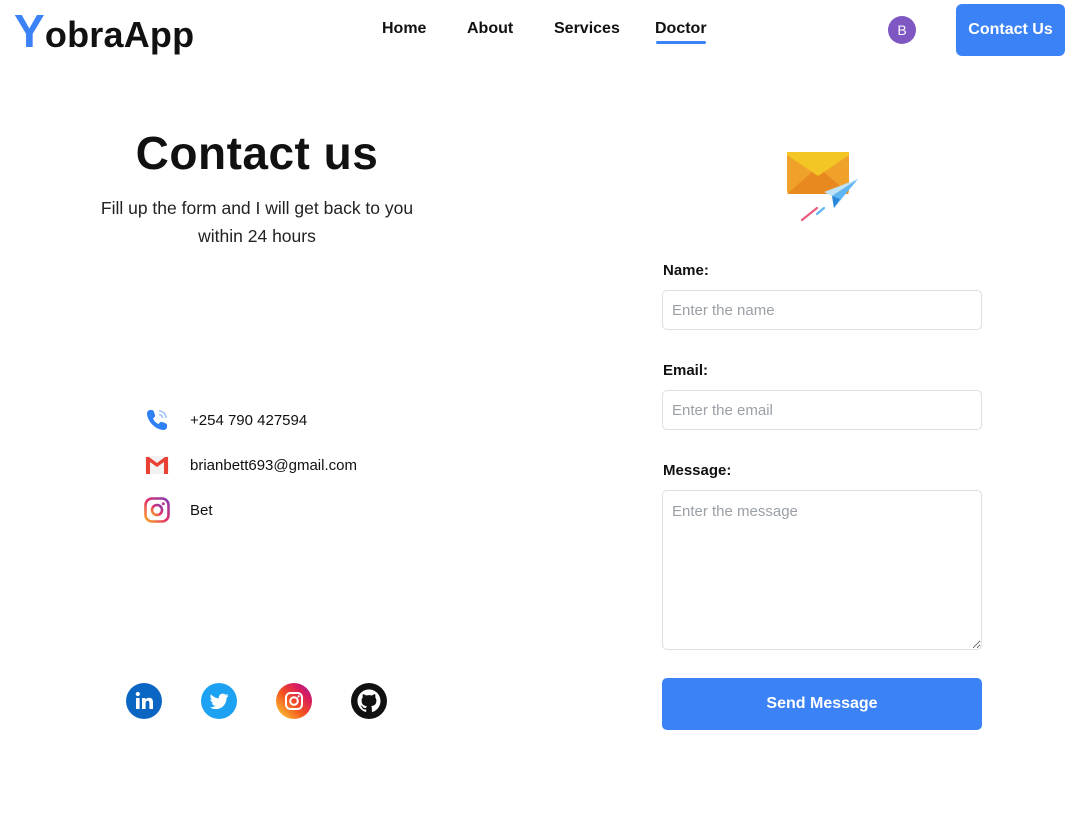  I want to click on nav-about: About, so click(490, 29).